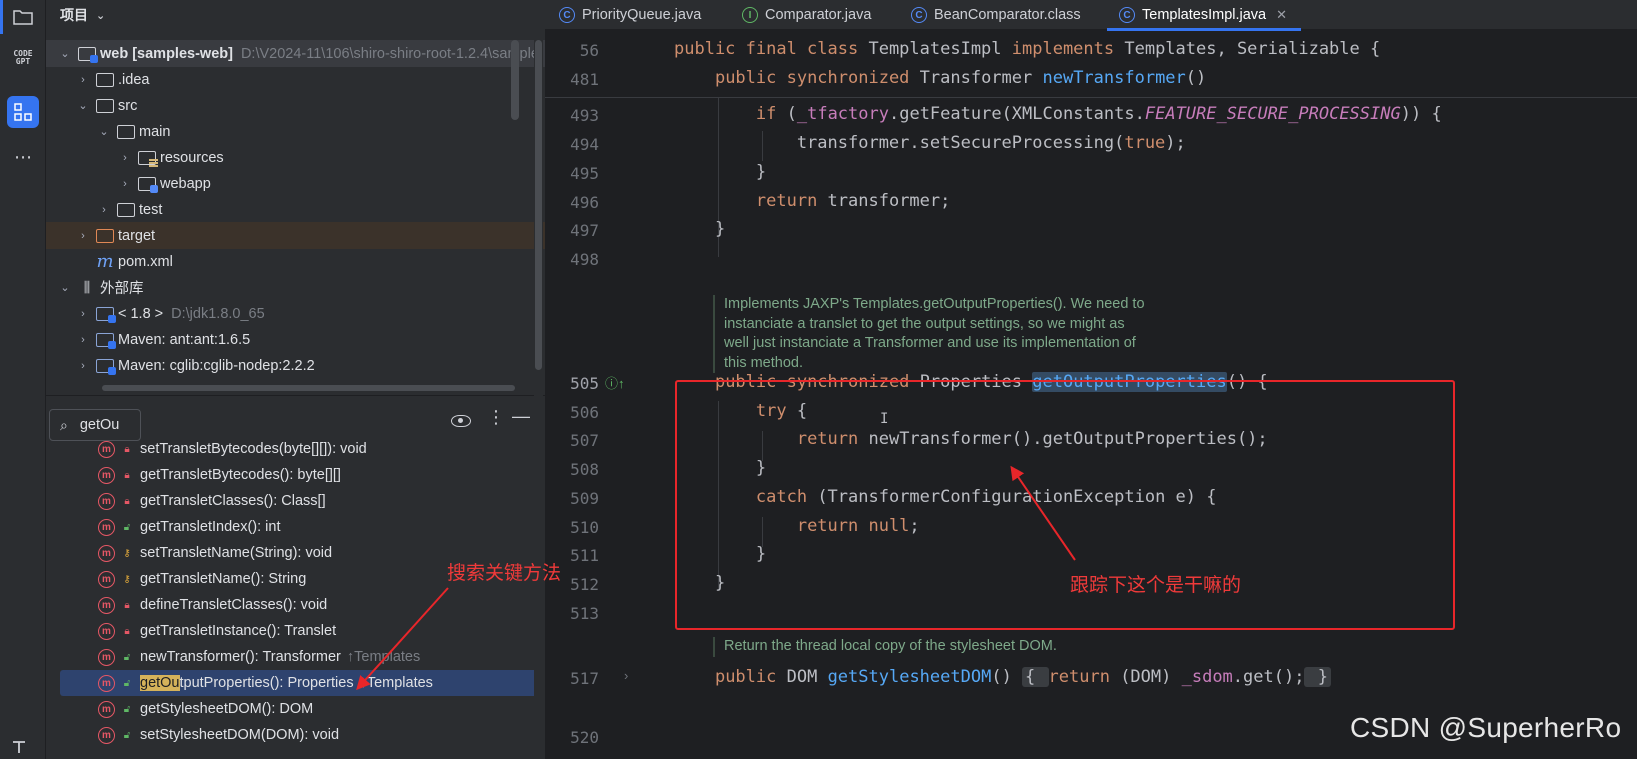  Describe the element at coordinates (584, 383) in the screenshot. I see `line-number: 505` at that location.